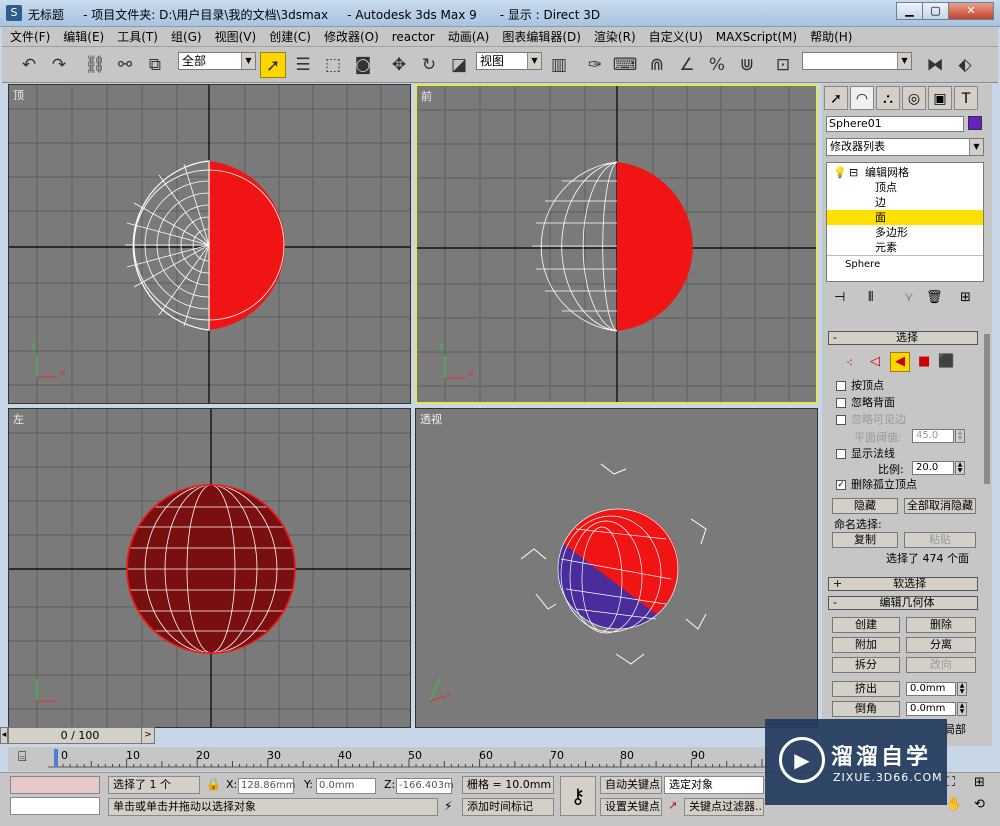  I want to click on bind-space-warp-icon: ⧉, so click(155, 65).